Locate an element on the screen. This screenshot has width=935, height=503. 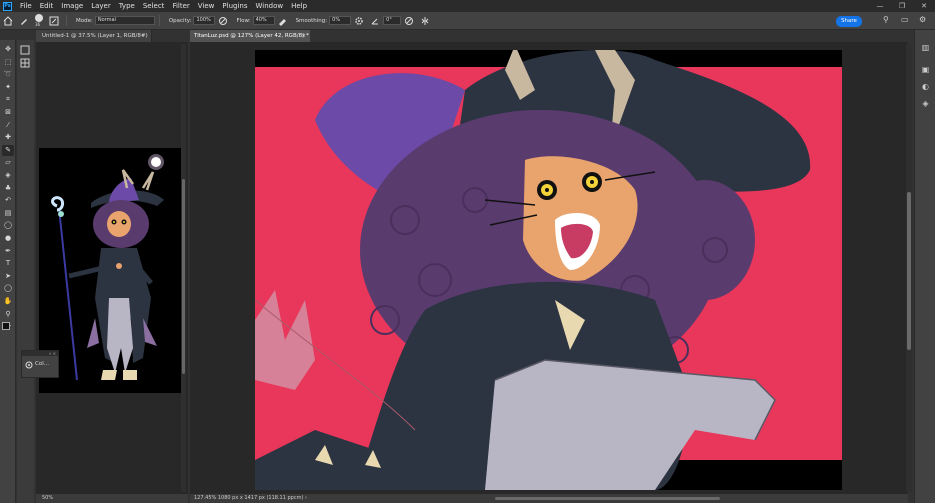
menu-help: Help is located at coordinates (299, 6).